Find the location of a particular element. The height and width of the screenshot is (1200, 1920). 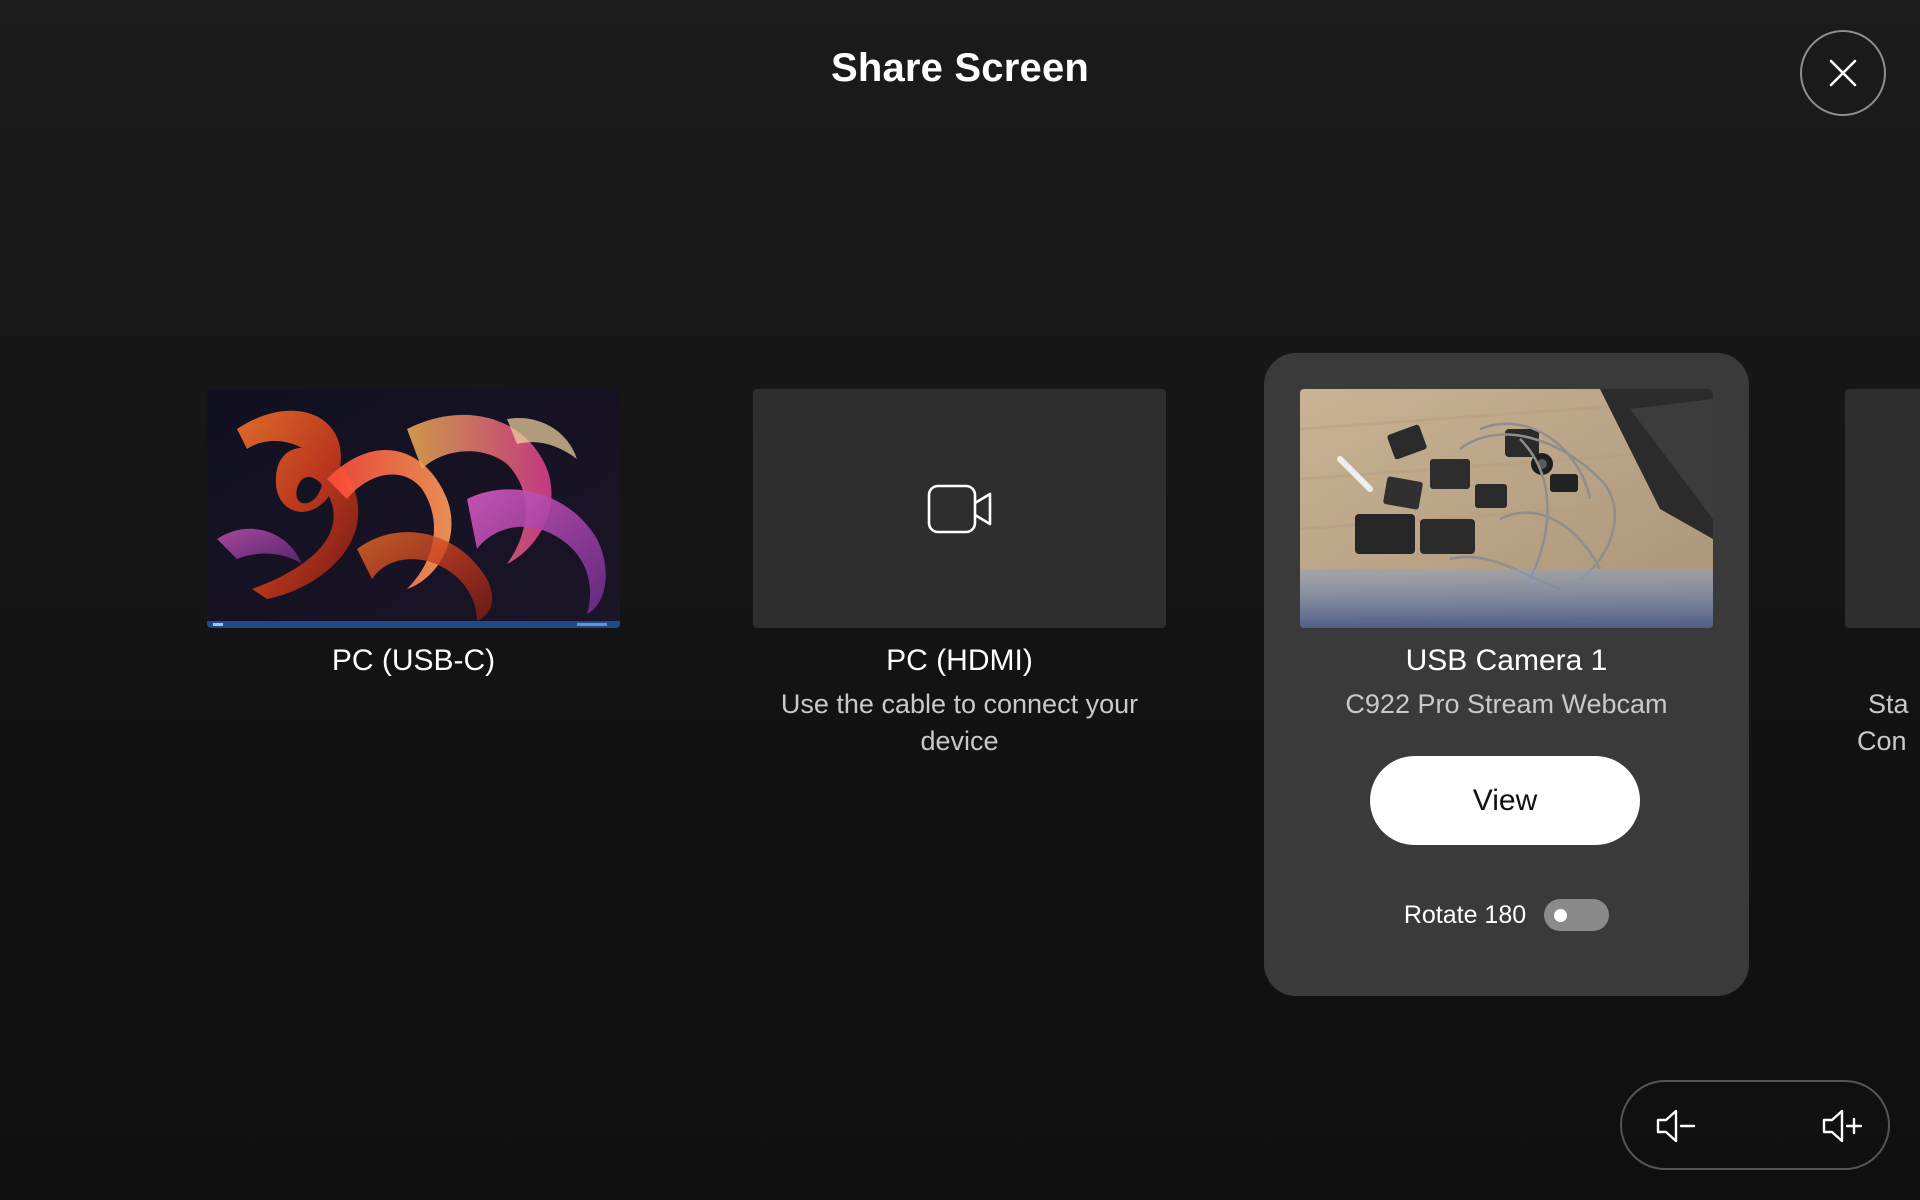

desktop-wallpaper-thumbnail is located at coordinates (413, 508).